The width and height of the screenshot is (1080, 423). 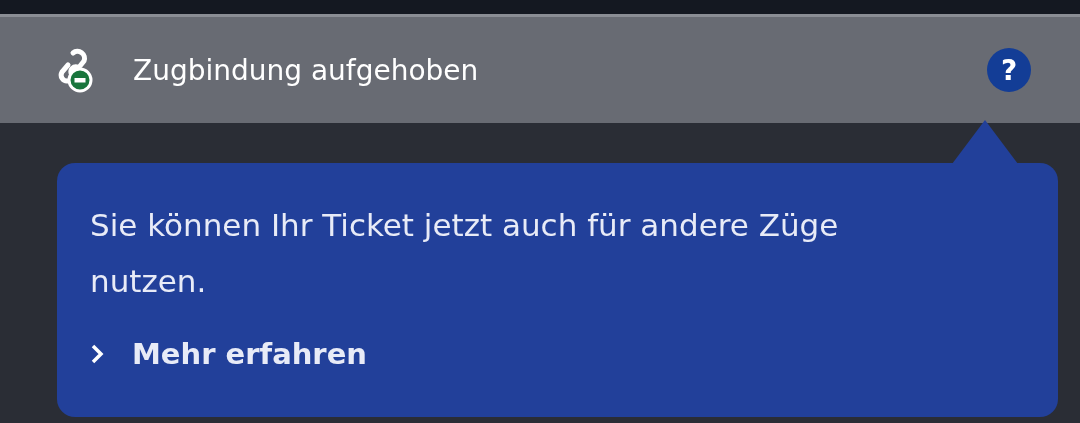 What do you see at coordinates (97, 354) in the screenshot?
I see `chevron-icon` at bounding box center [97, 354].